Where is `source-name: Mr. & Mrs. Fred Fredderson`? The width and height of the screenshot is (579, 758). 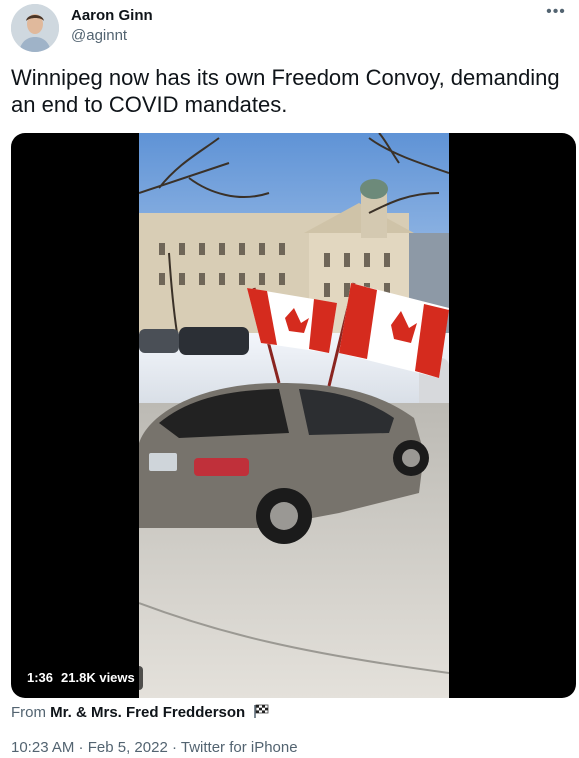 source-name: Mr. & Mrs. Fred Fredderson is located at coordinates (147, 712).